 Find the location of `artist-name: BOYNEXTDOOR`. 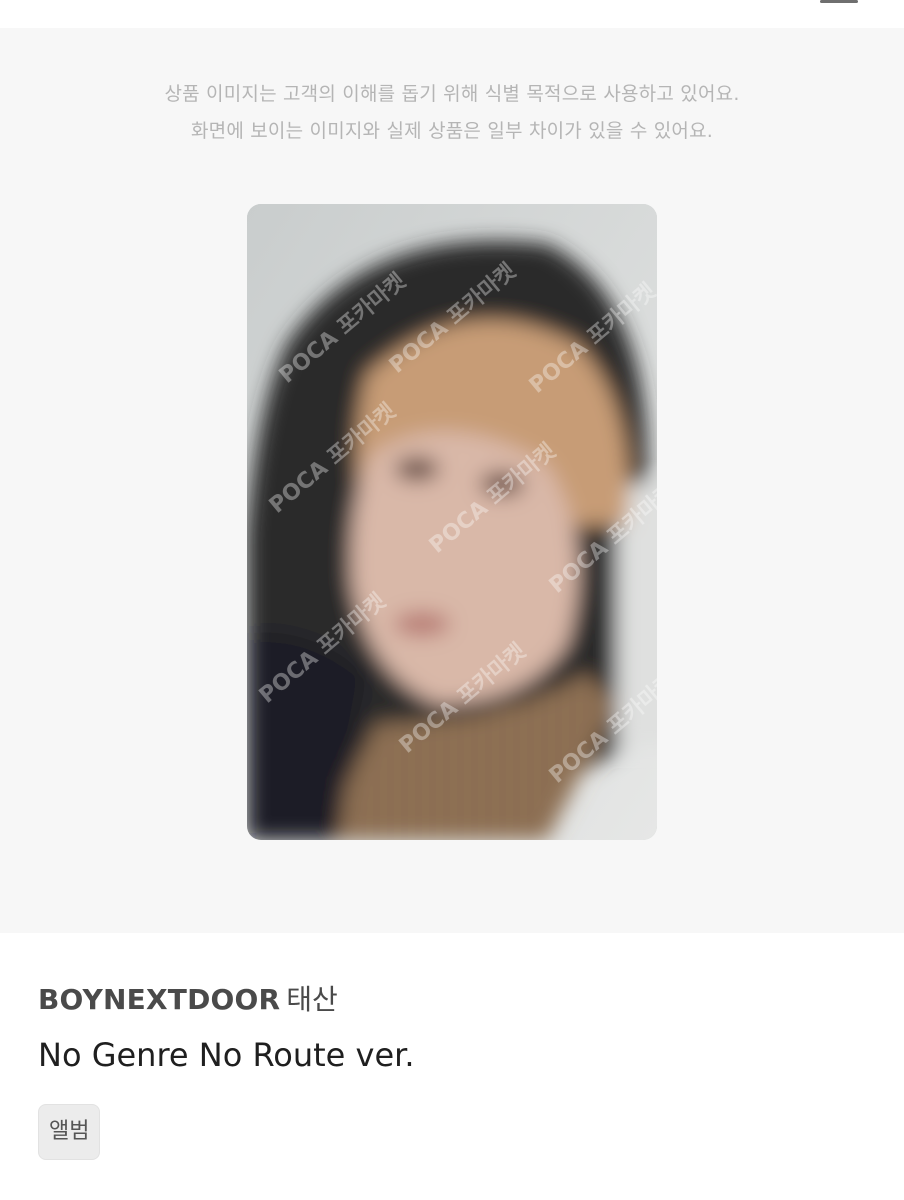

artist-name: BOYNEXTDOOR is located at coordinates (159, 999).